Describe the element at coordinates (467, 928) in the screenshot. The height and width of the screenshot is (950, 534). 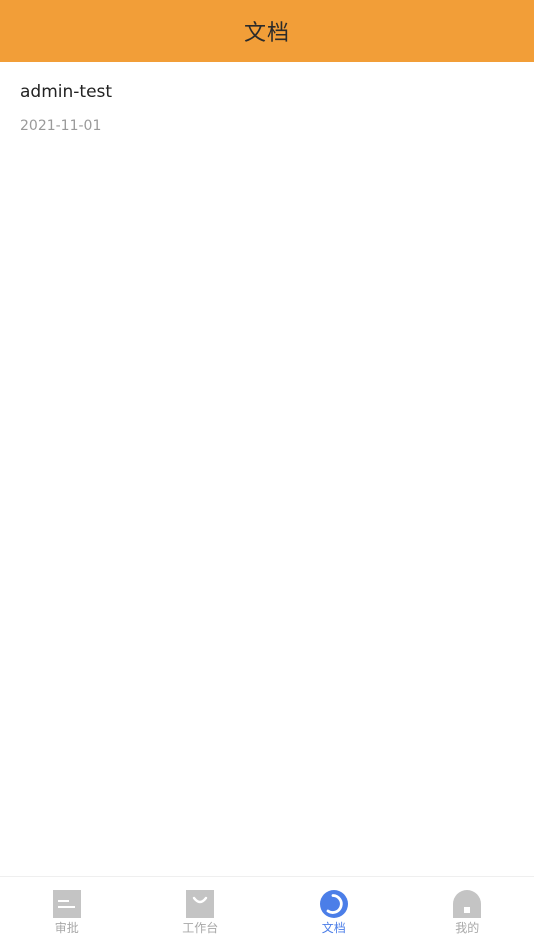
I see `tab-profile-label: 我的` at that location.